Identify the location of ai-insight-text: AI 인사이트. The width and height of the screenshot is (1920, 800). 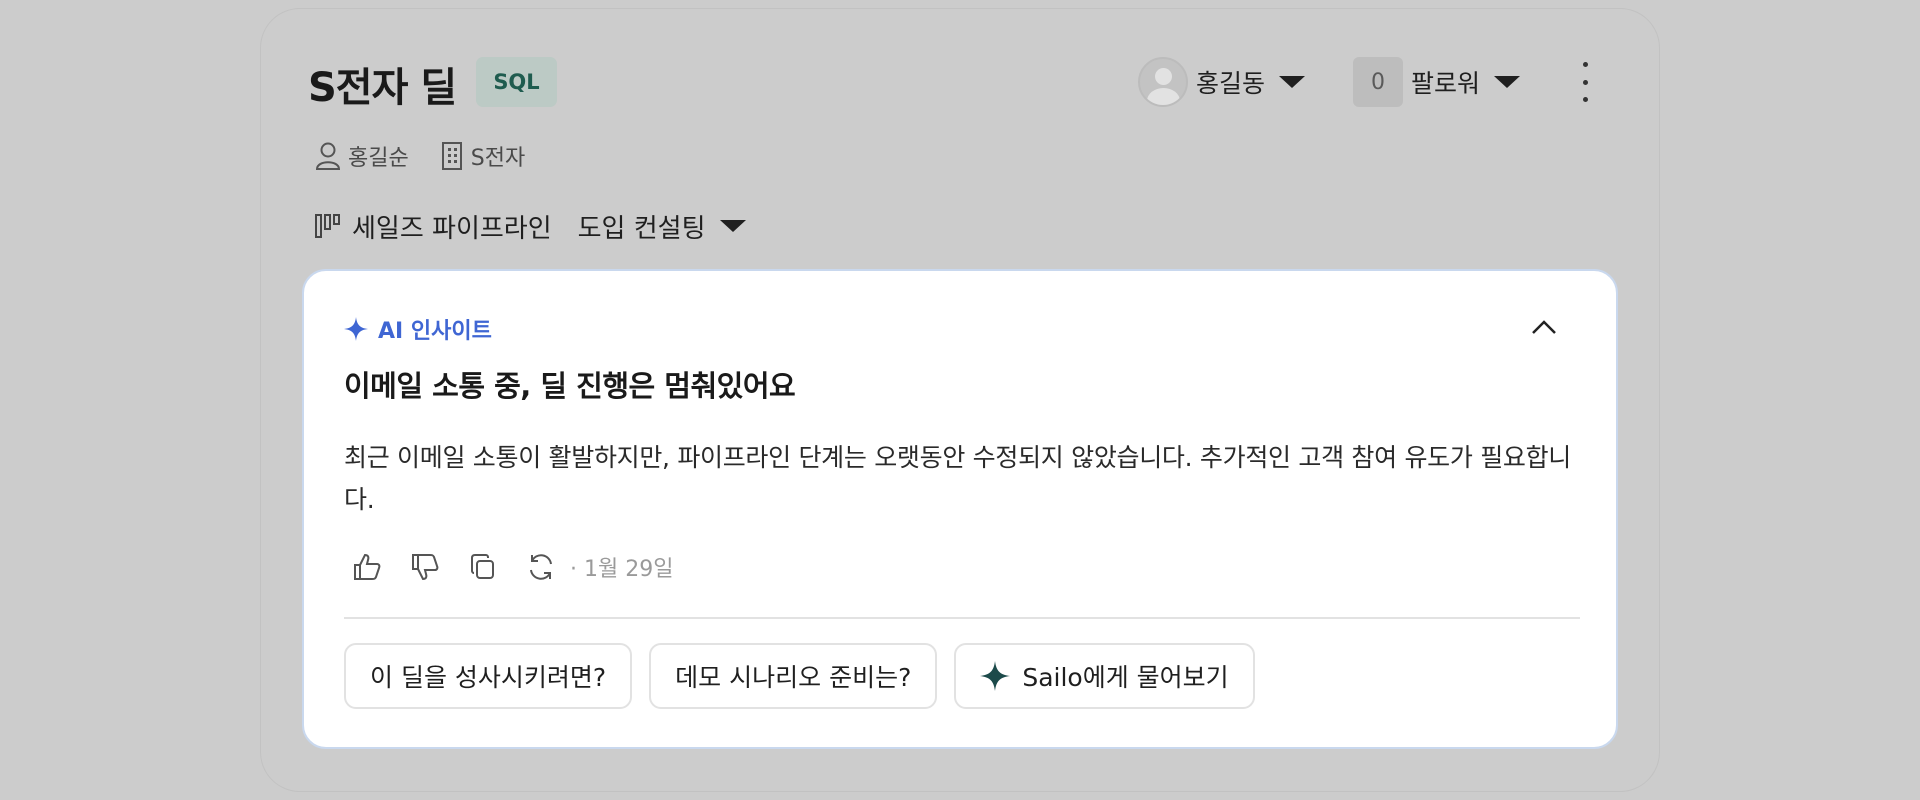
(435, 331).